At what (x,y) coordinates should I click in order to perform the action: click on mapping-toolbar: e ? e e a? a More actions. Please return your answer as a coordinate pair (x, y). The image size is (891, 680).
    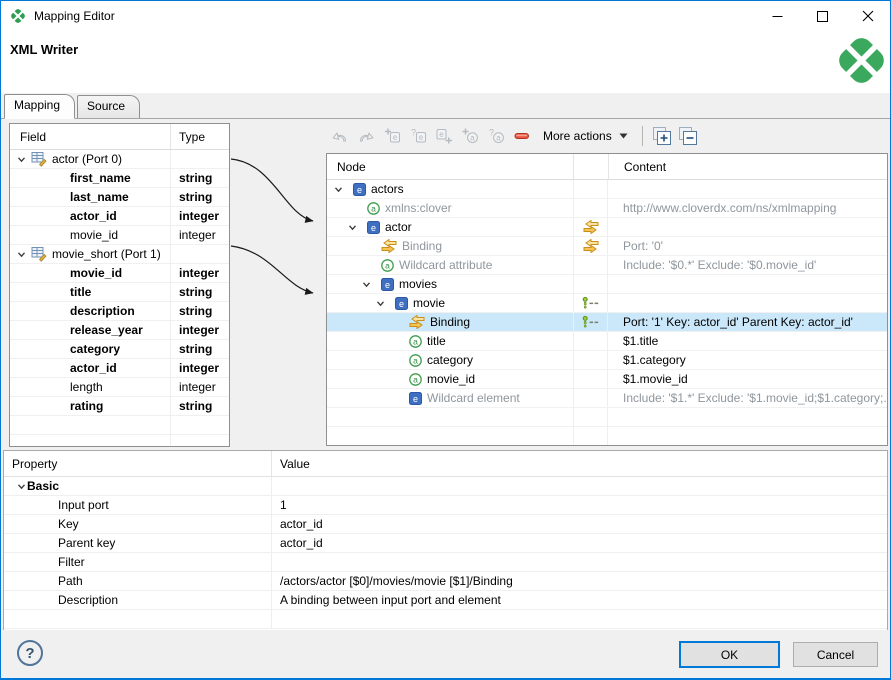
    Looking at the image, I should click on (513, 136).